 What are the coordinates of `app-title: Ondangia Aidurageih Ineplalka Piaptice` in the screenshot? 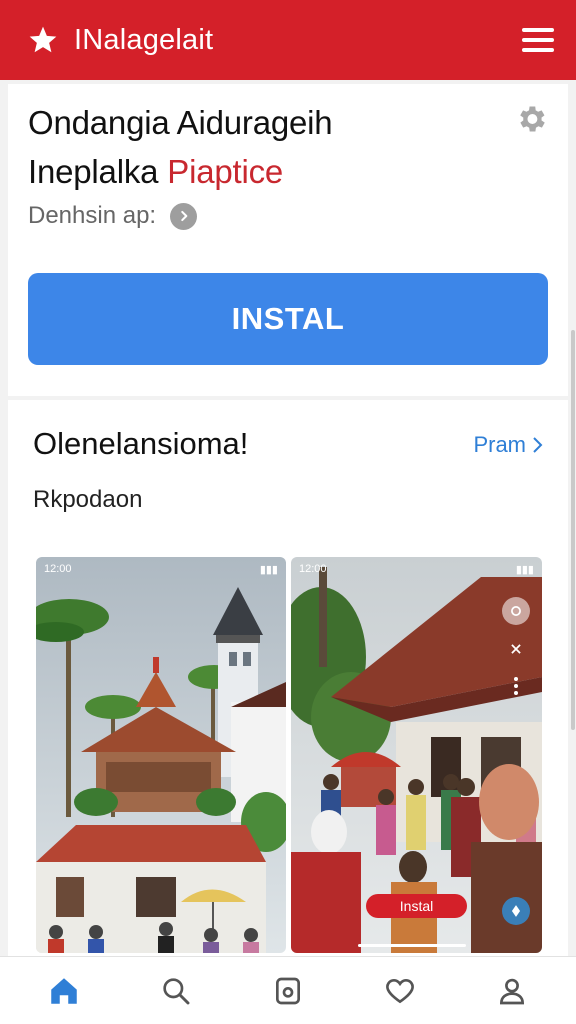 It's located at (258, 147).